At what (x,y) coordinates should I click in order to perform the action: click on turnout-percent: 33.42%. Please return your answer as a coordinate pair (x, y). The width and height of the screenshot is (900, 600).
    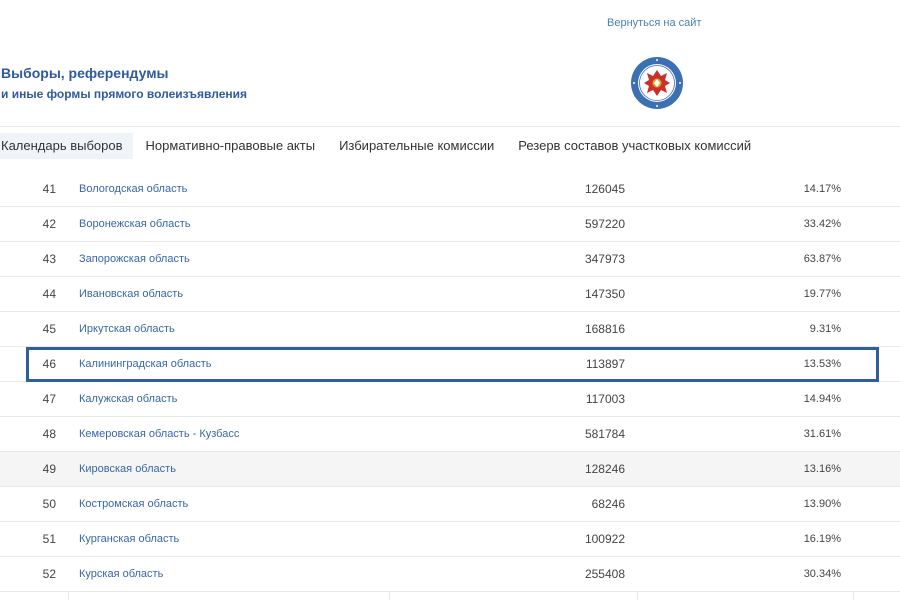
    Looking at the image, I should click on (822, 224).